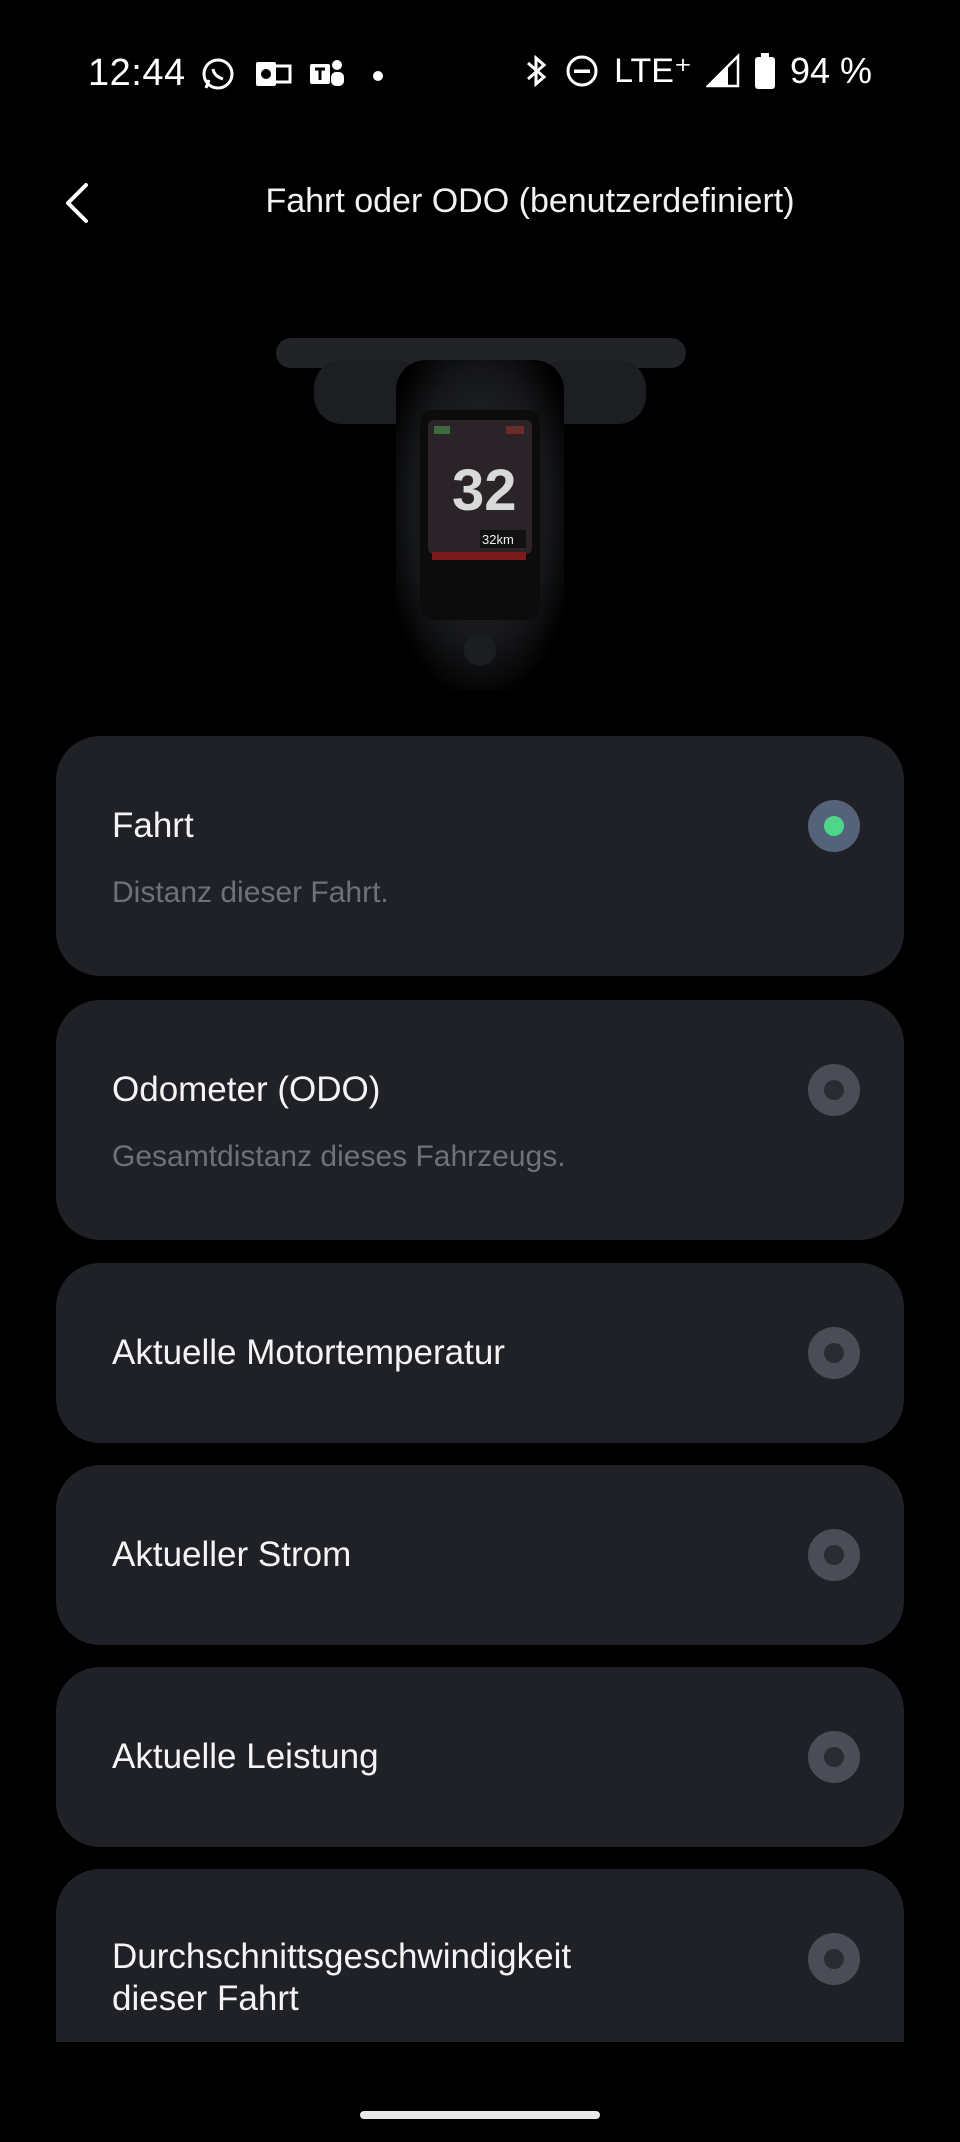  What do you see at coordinates (698, 71) in the screenshot?
I see `status-right: LTE⁺ 94 %` at bounding box center [698, 71].